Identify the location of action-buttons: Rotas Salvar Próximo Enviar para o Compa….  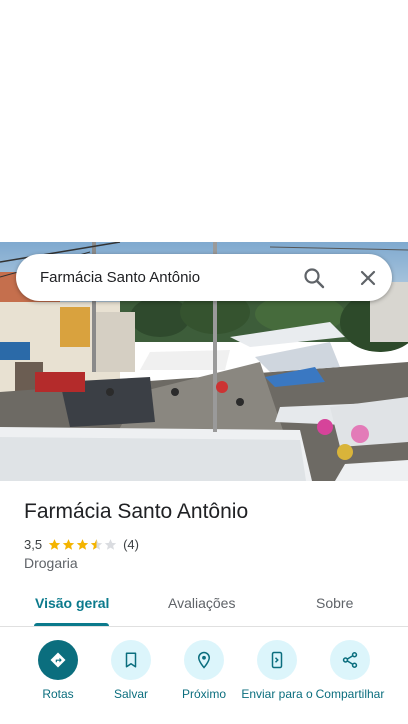
(204, 682).